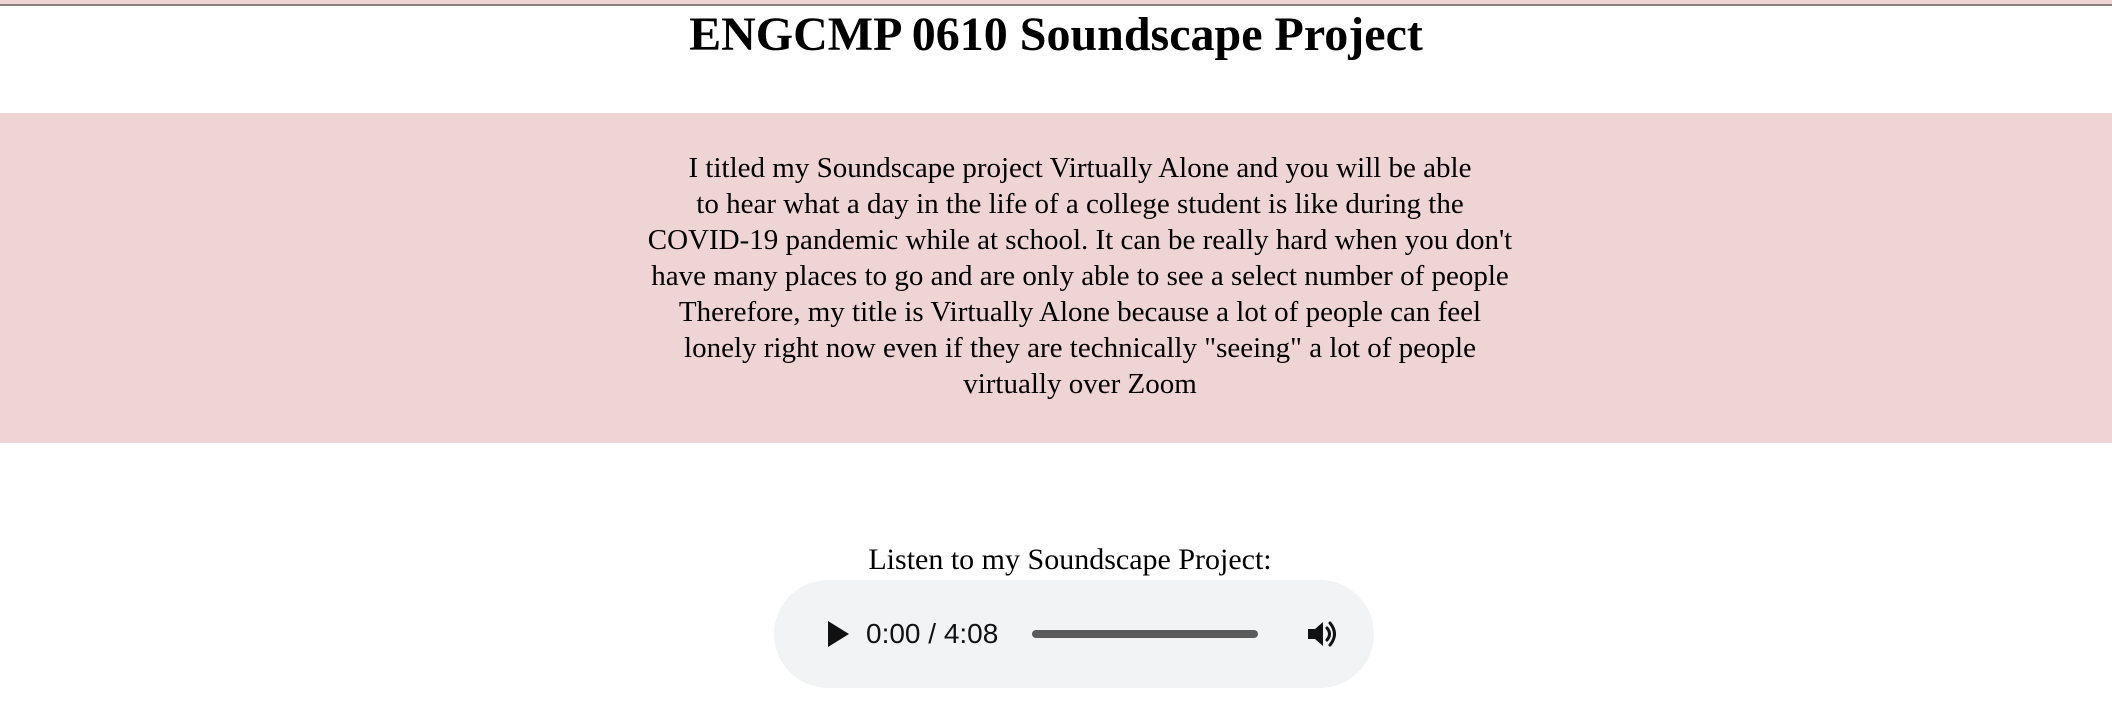 The image size is (2112, 706). I want to click on time-readout: 0:00 / 4:08, so click(932, 633).